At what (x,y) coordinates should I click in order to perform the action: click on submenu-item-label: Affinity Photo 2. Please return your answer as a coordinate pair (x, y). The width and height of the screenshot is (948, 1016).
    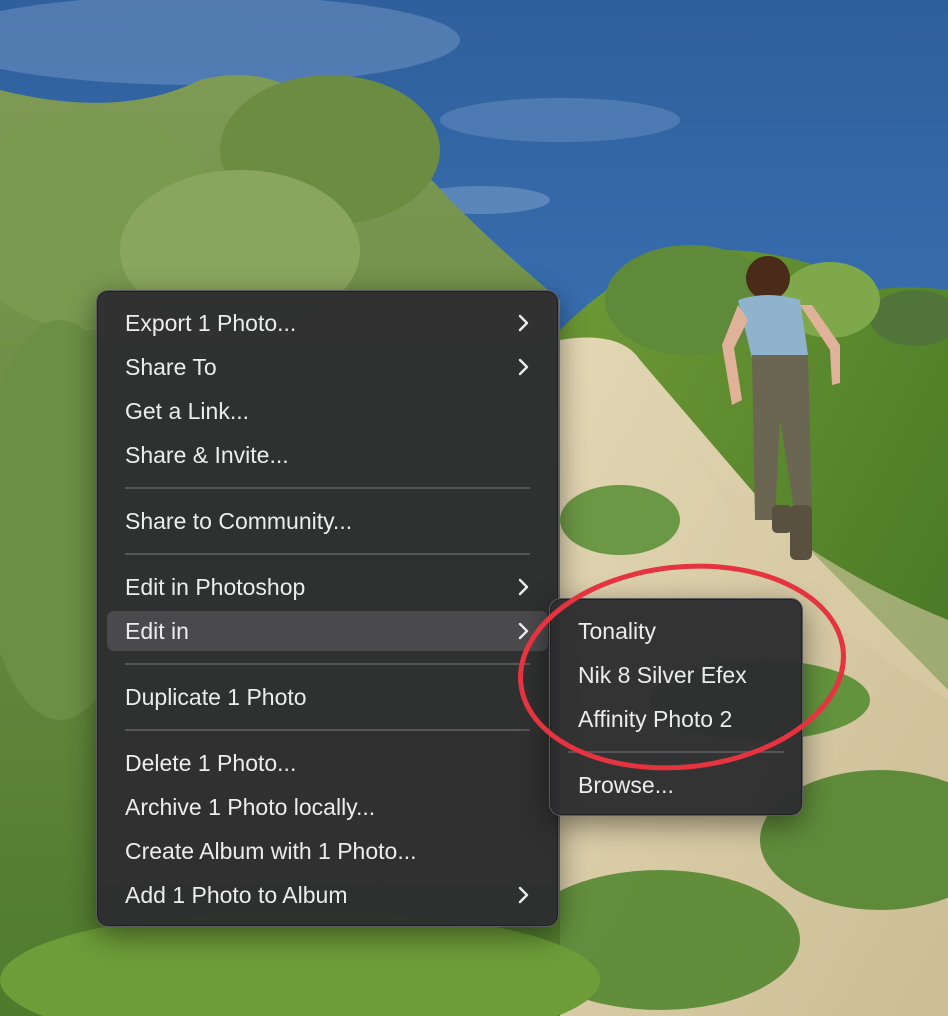
    Looking at the image, I should click on (655, 719).